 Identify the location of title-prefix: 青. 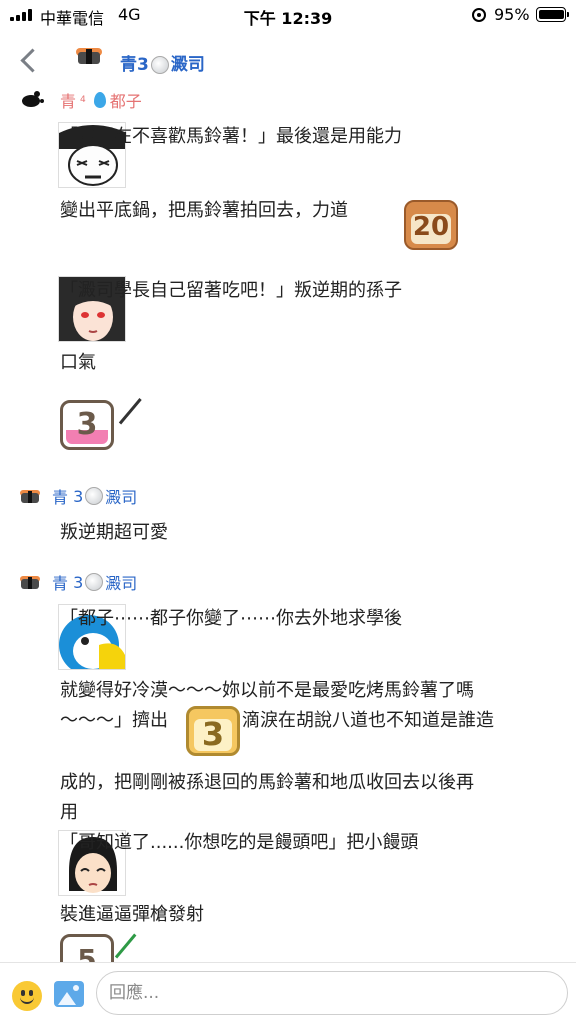
(128, 65).